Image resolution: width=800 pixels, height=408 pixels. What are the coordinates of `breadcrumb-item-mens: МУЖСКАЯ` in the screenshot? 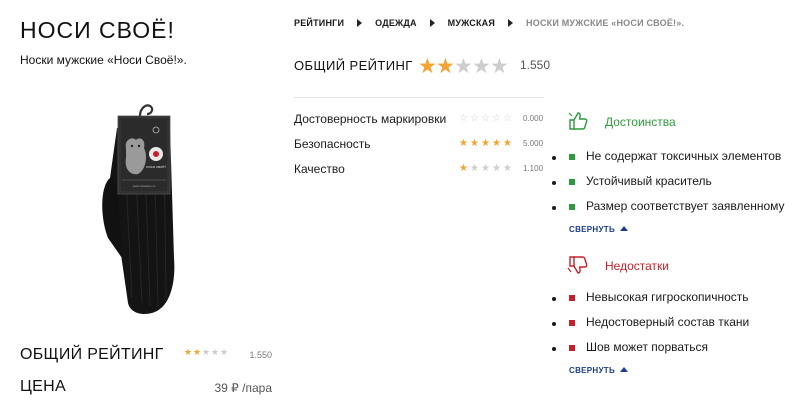 It's located at (471, 23).